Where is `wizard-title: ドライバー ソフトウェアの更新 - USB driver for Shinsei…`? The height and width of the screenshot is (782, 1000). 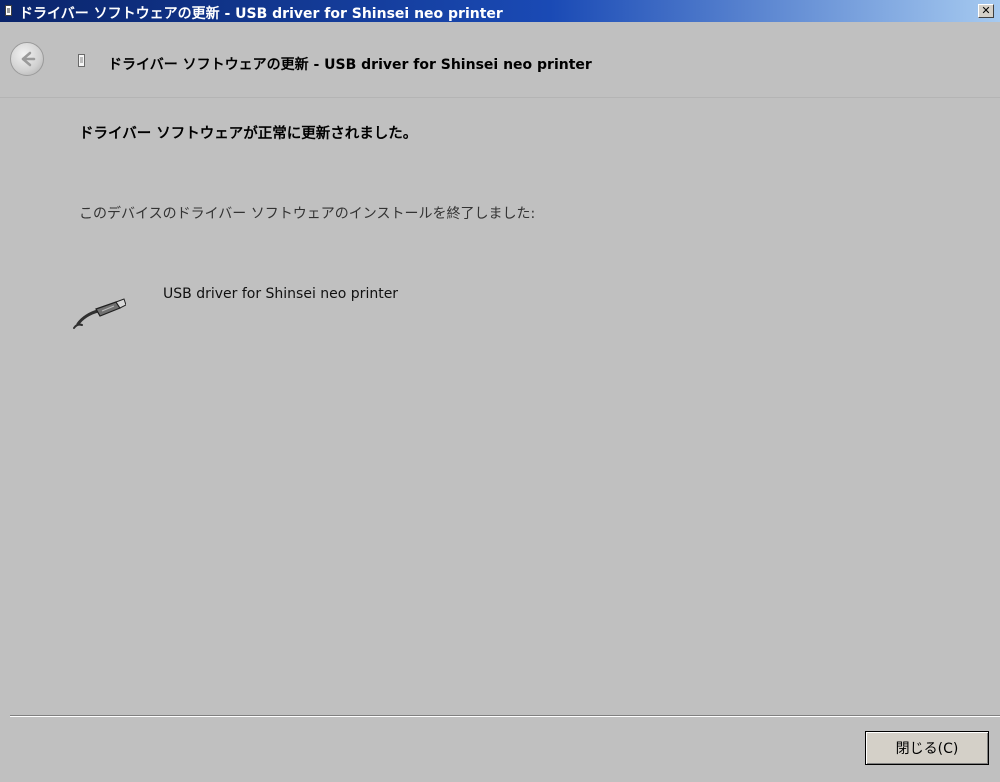 wizard-title: ドライバー ソフトウェアの更新 - USB driver for Shinsei… is located at coordinates (350, 65).